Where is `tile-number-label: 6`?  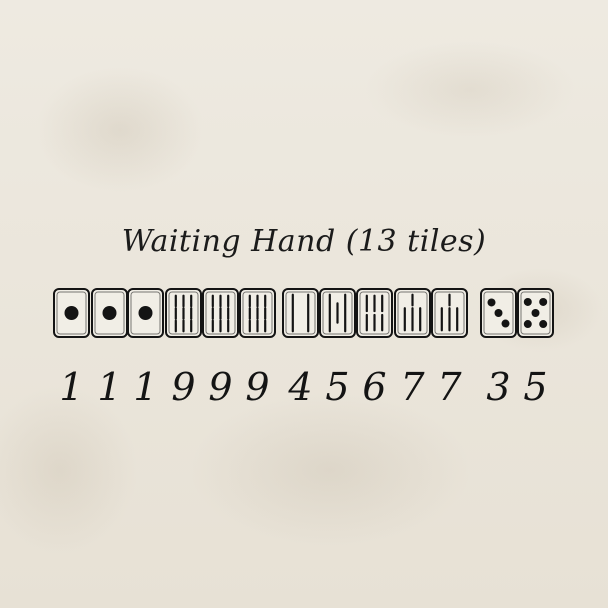
tile-number-label: 6 is located at coordinates (374, 387).